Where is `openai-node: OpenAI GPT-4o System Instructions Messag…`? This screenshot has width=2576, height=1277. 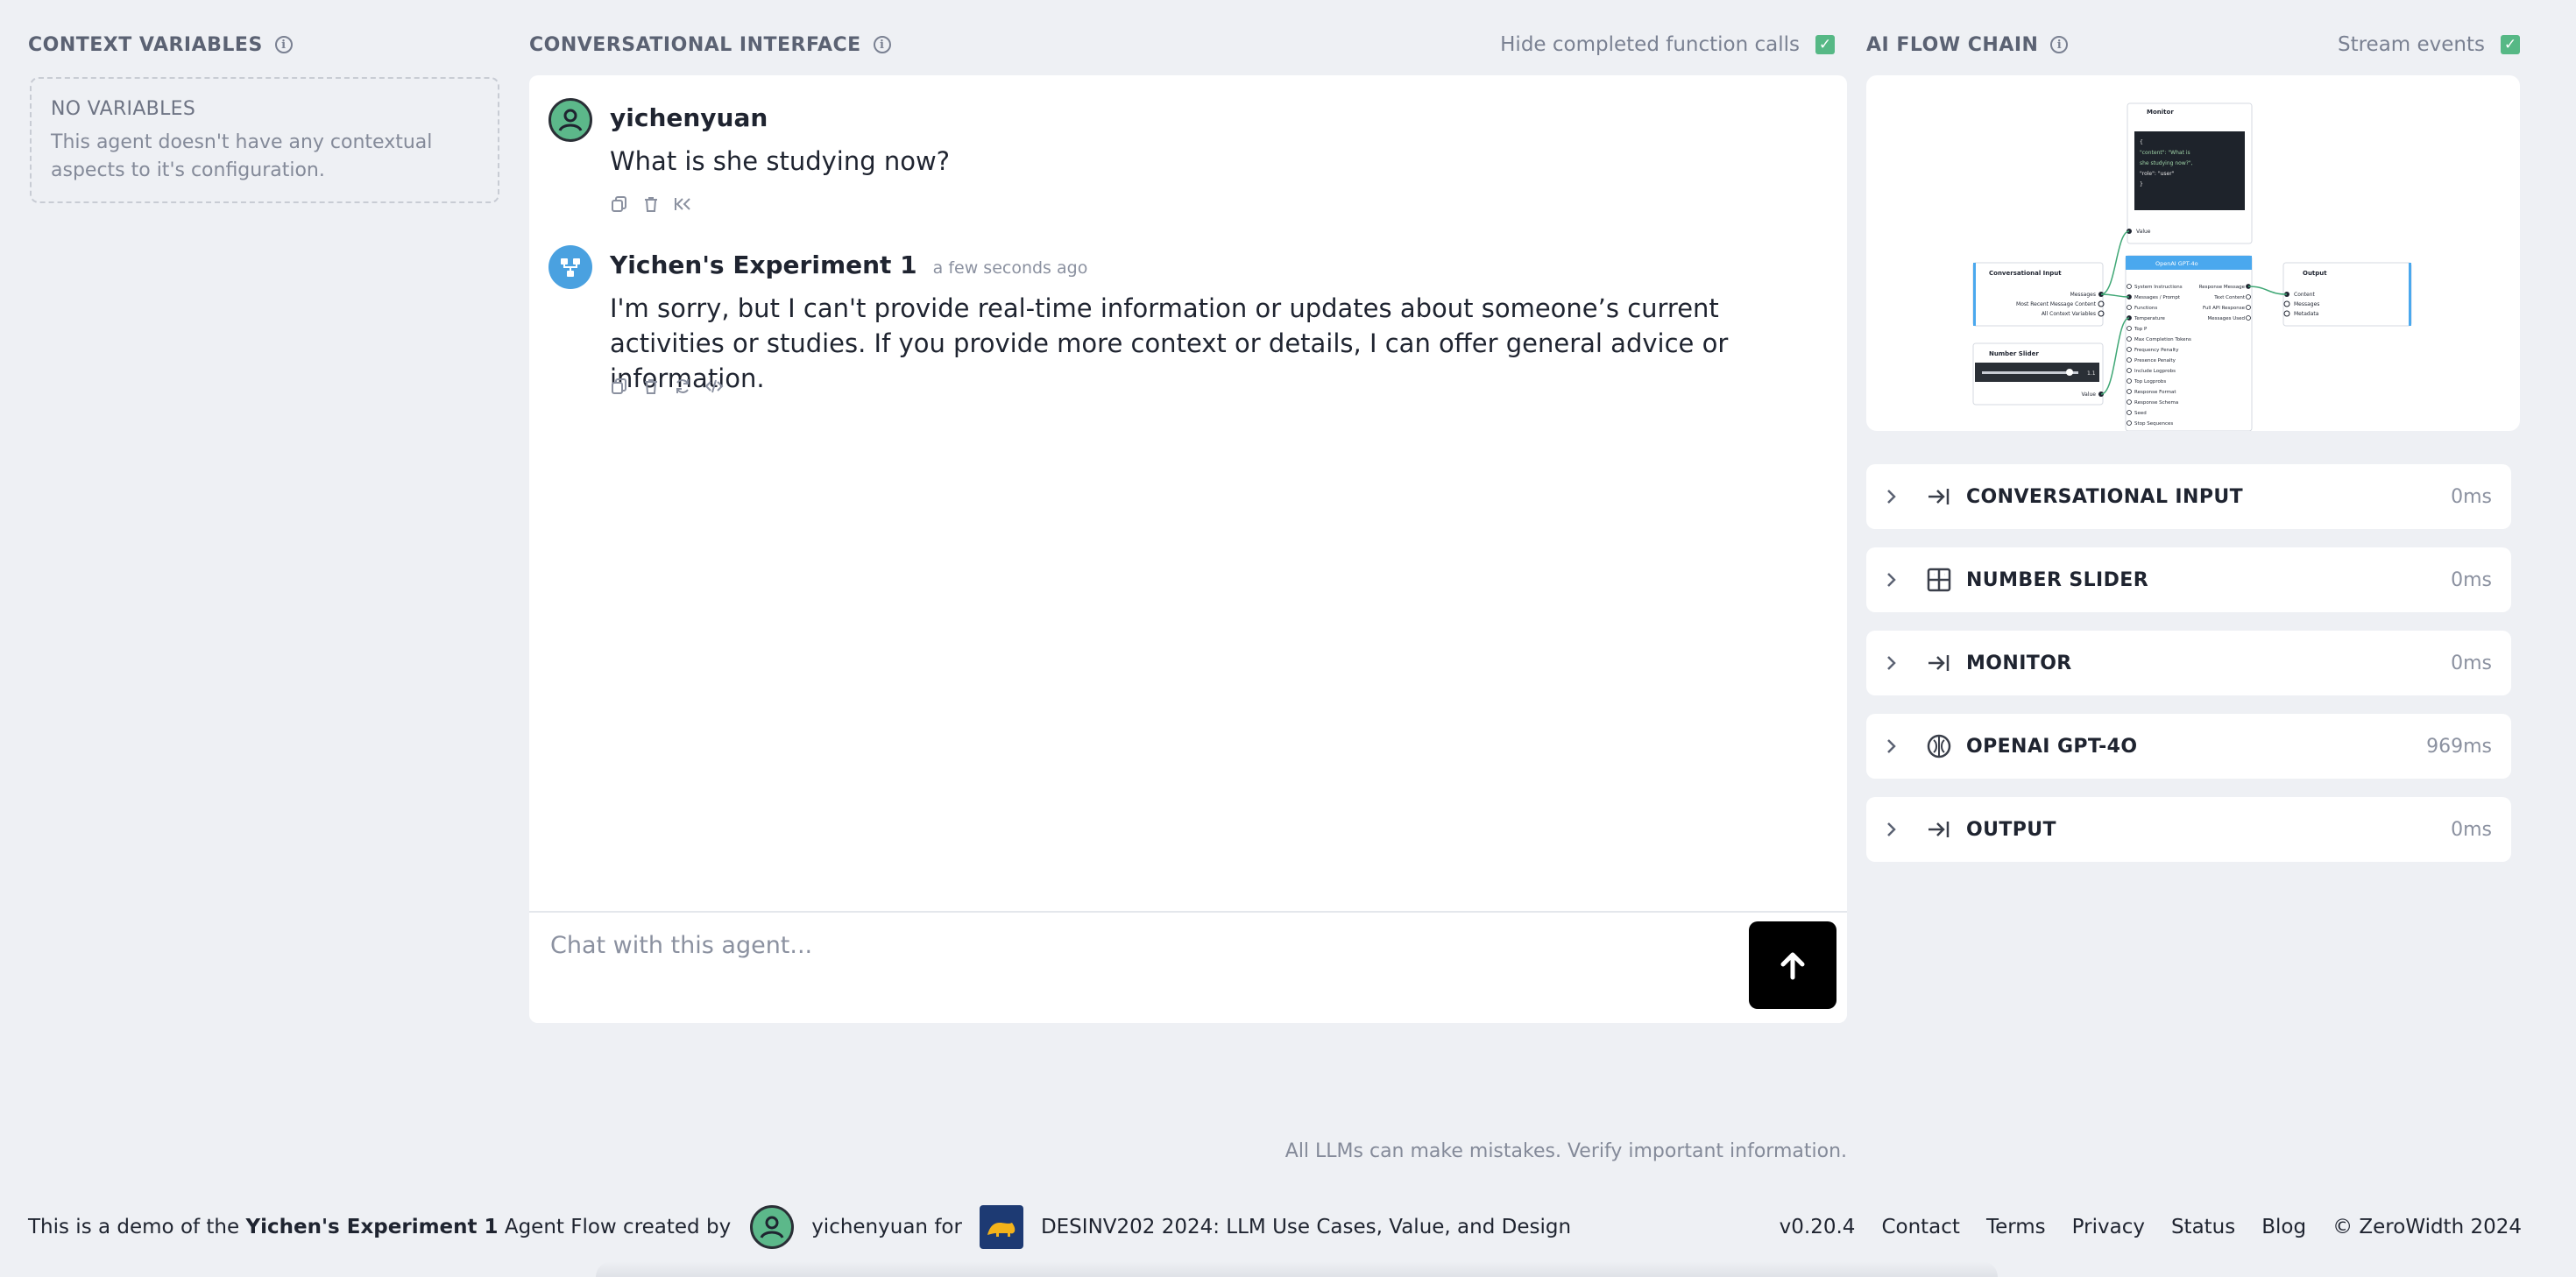
openai-node: OpenAI GPT-4o System Instructions Messag… is located at coordinates (2189, 343).